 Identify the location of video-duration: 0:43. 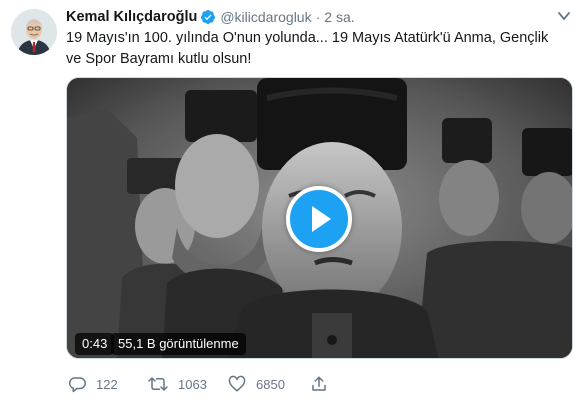
(95, 344).